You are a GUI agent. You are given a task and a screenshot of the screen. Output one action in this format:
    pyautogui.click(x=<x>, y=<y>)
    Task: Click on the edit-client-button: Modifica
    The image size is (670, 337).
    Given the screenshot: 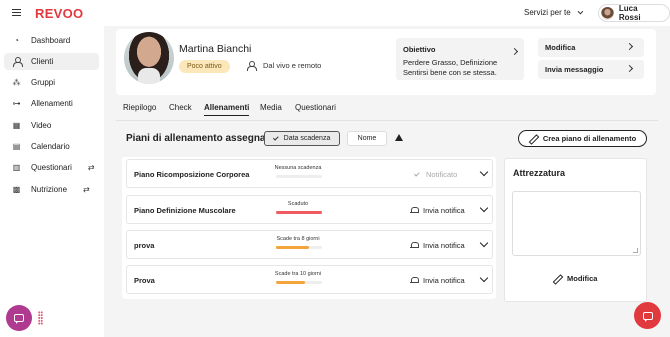 What is the action you would take?
    pyautogui.click(x=591, y=47)
    